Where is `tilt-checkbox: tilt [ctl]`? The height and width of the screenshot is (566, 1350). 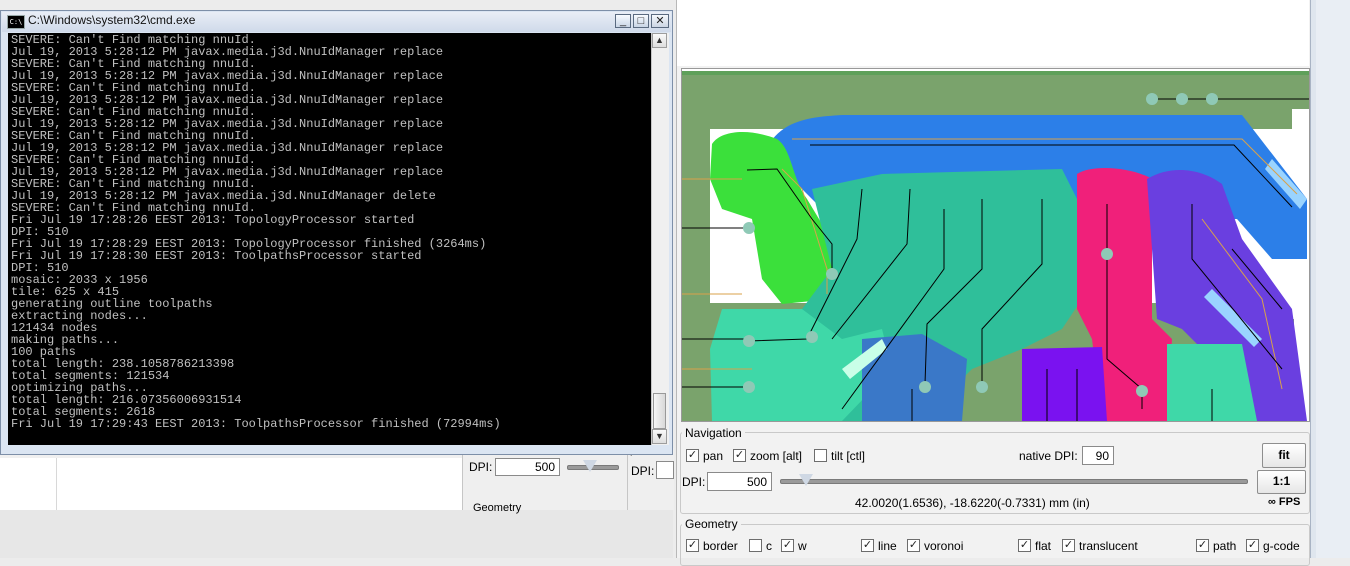 tilt-checkbox: tilt [ctl] is located at coordinates (839, 456).